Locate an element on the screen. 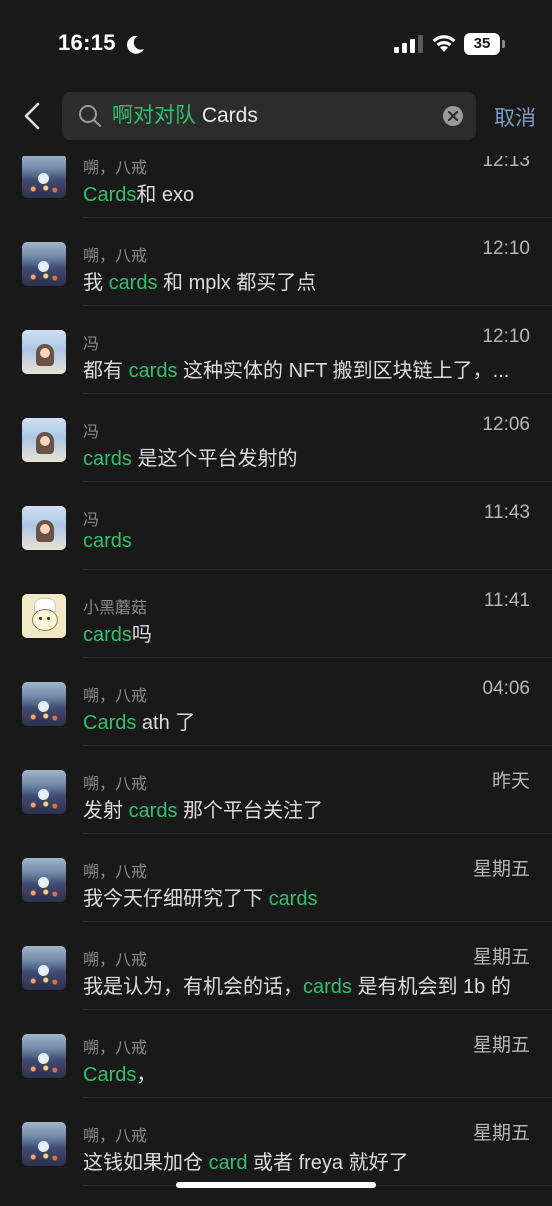  snippet-text: 我今天仔细研究了下 is located at coordinates (176, 899).